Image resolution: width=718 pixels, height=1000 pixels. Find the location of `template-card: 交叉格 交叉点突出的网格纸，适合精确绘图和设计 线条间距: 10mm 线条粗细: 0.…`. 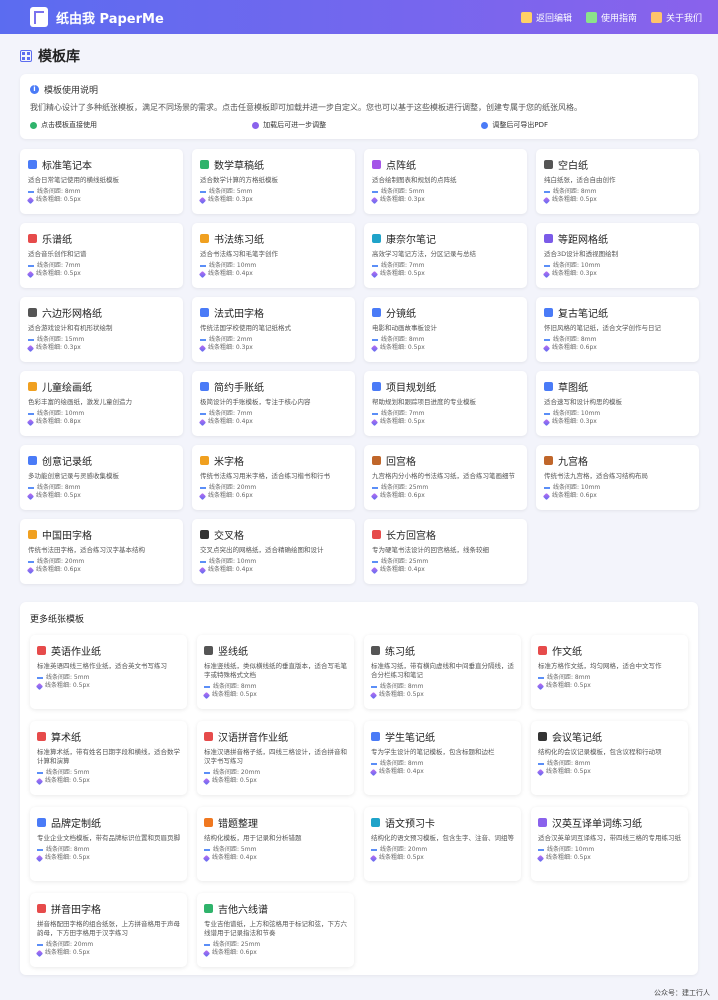

template-card: 交叉格 交叉点突出的网格纸，适合精确绘图和设计 线条间距: 10mm 线条粗细: 0.… is located at coordinates (273, 551).